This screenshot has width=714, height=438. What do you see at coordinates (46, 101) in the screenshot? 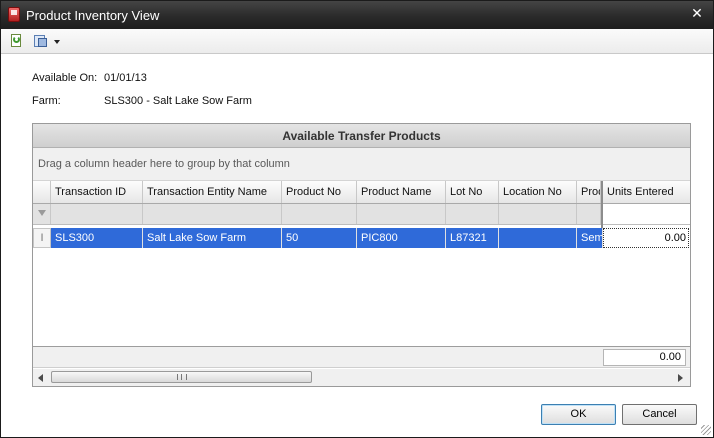
I see `farm-label: Farm:` at bounding box center [46, 101].